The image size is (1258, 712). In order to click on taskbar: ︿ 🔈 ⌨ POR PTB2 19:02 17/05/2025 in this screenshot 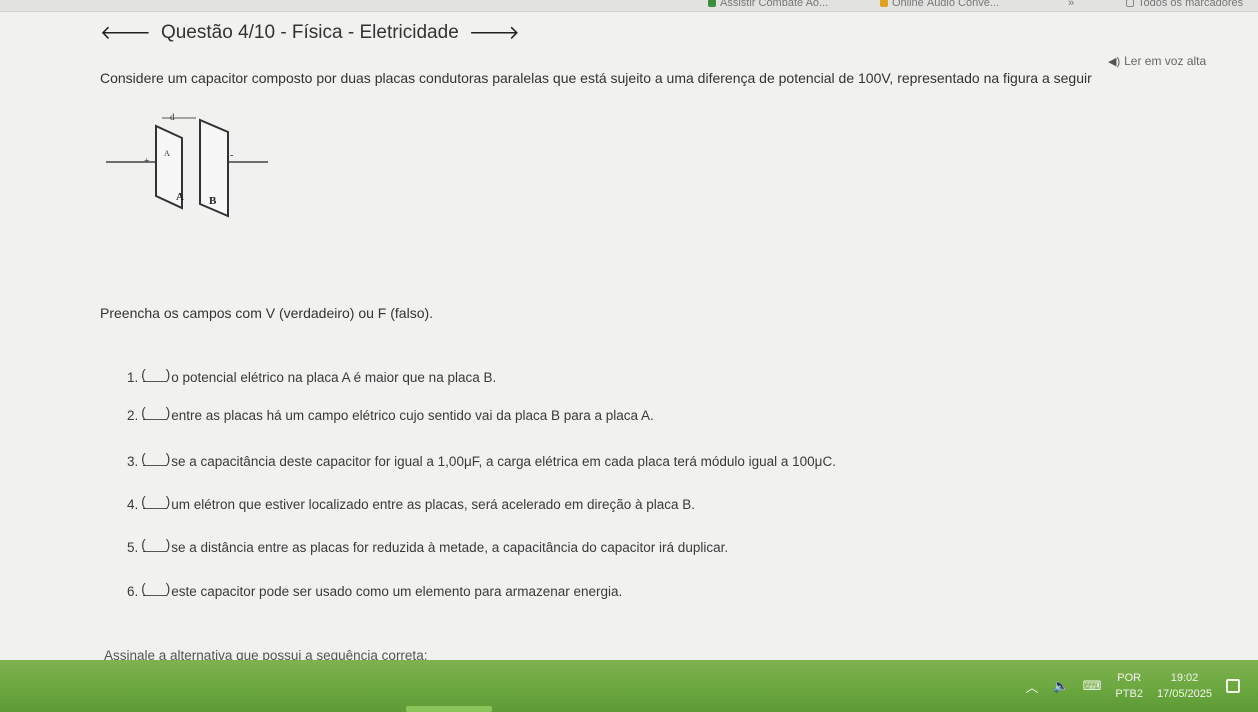, I will do `click(629, 686)`.